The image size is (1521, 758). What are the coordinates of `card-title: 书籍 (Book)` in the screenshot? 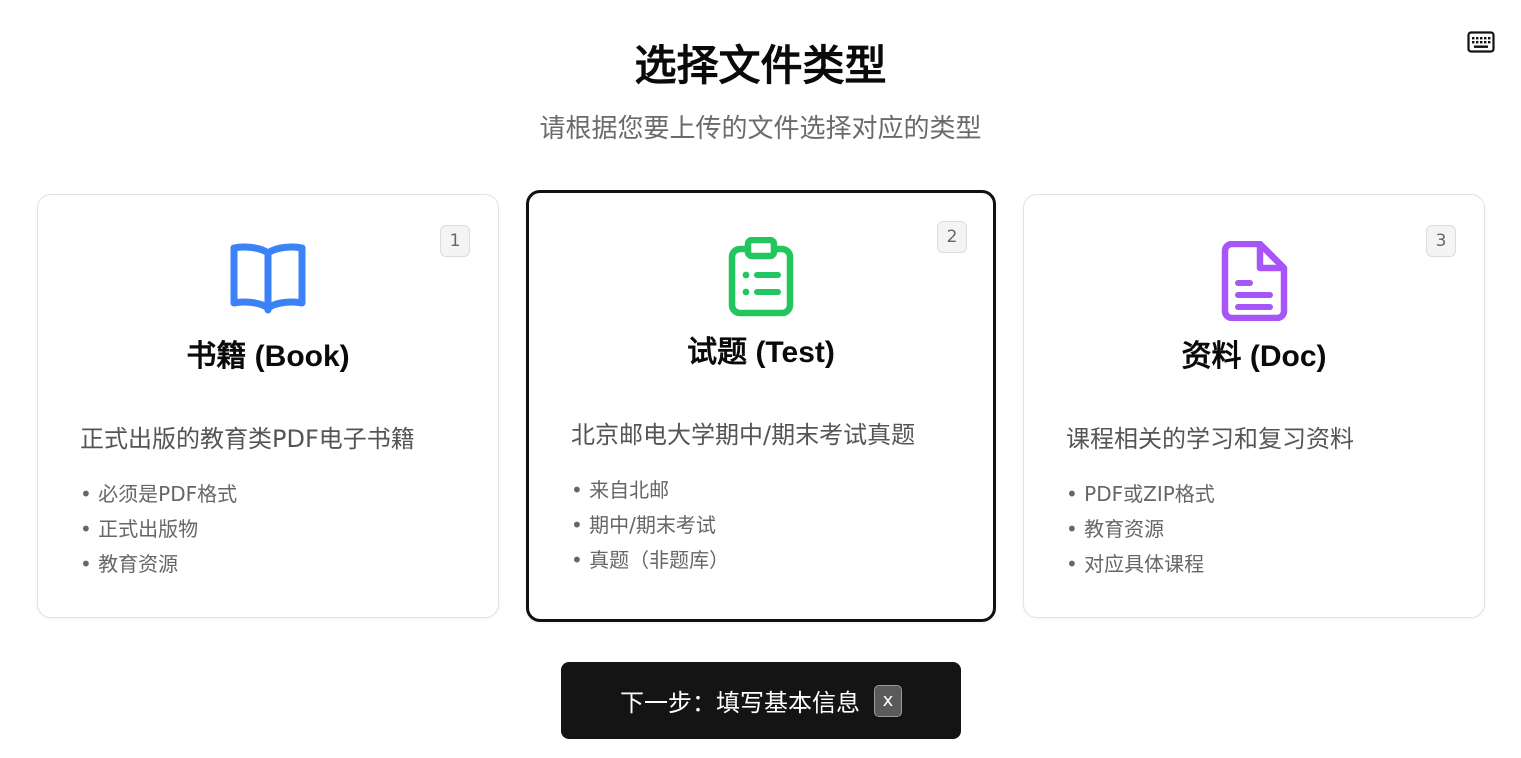 It's located at (268, 356).